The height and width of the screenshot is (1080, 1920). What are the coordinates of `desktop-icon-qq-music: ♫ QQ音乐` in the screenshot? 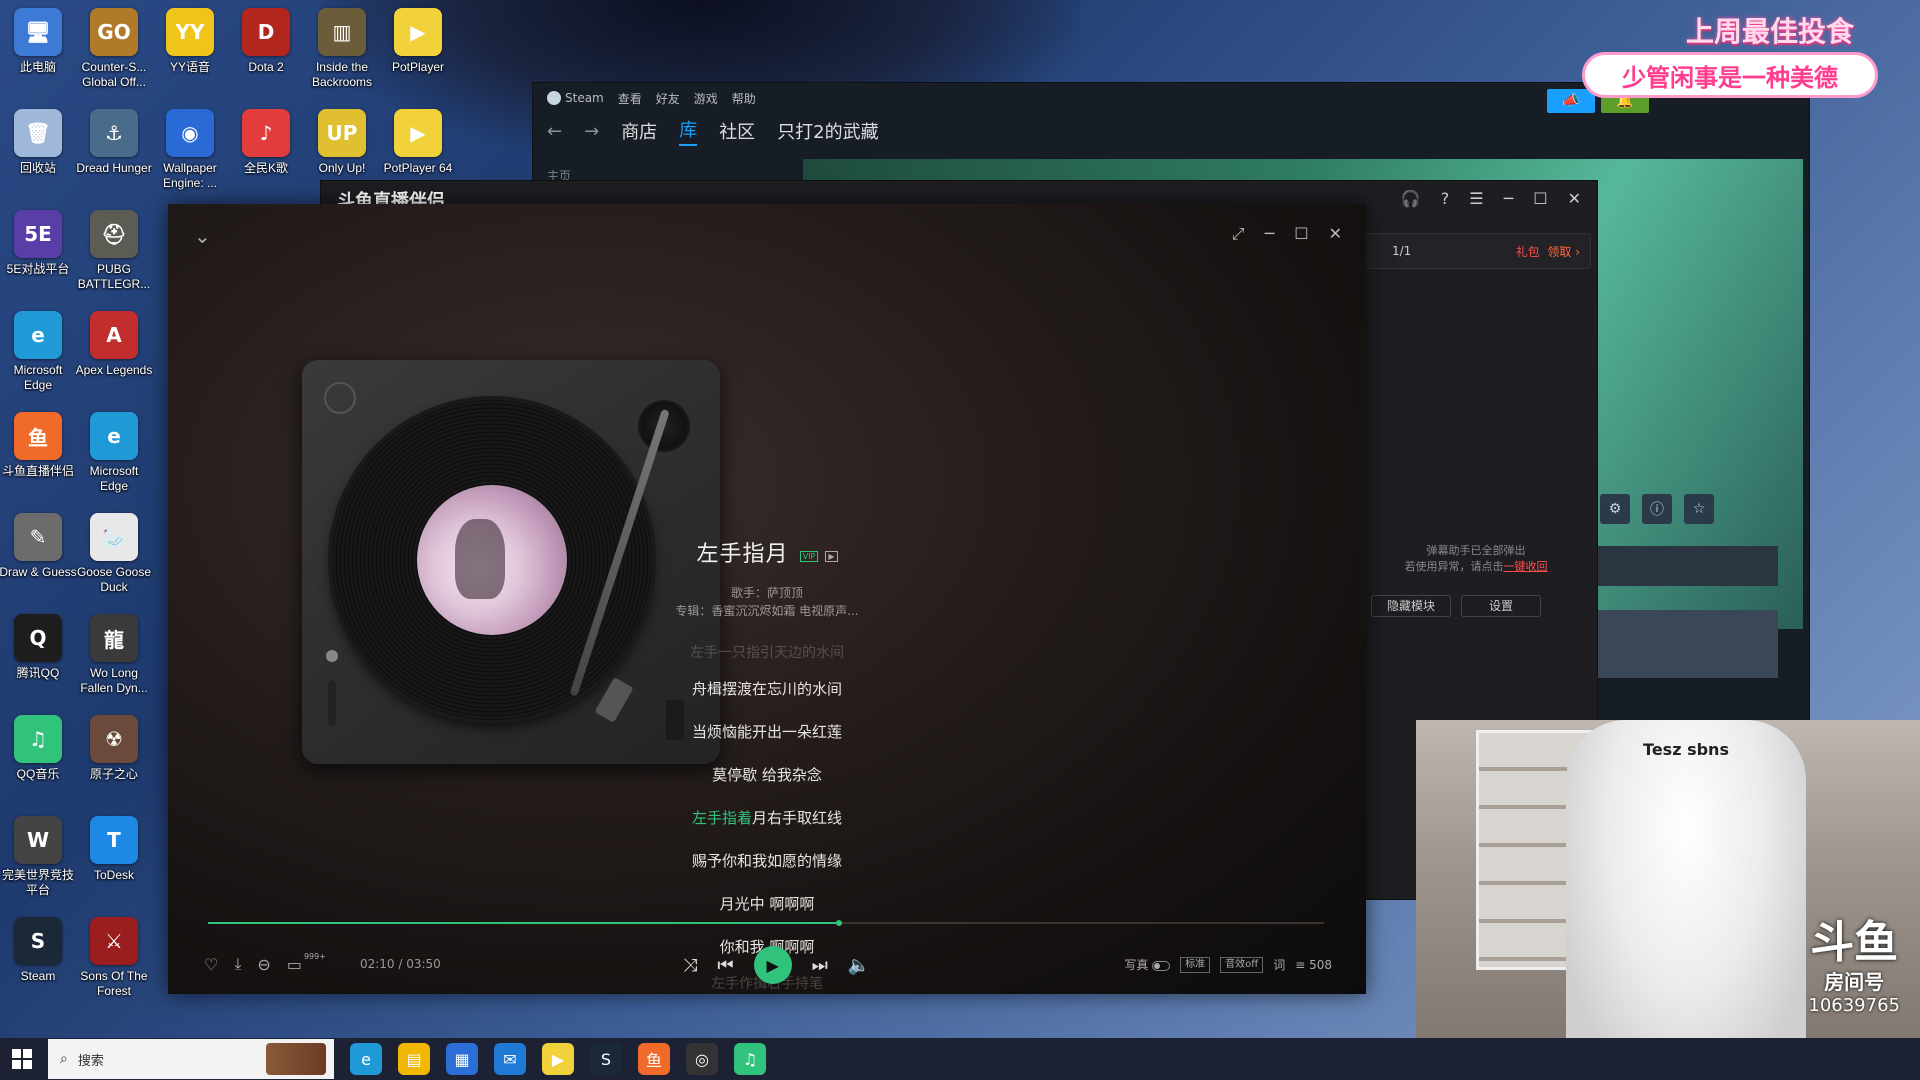 It's located at (38, 761).